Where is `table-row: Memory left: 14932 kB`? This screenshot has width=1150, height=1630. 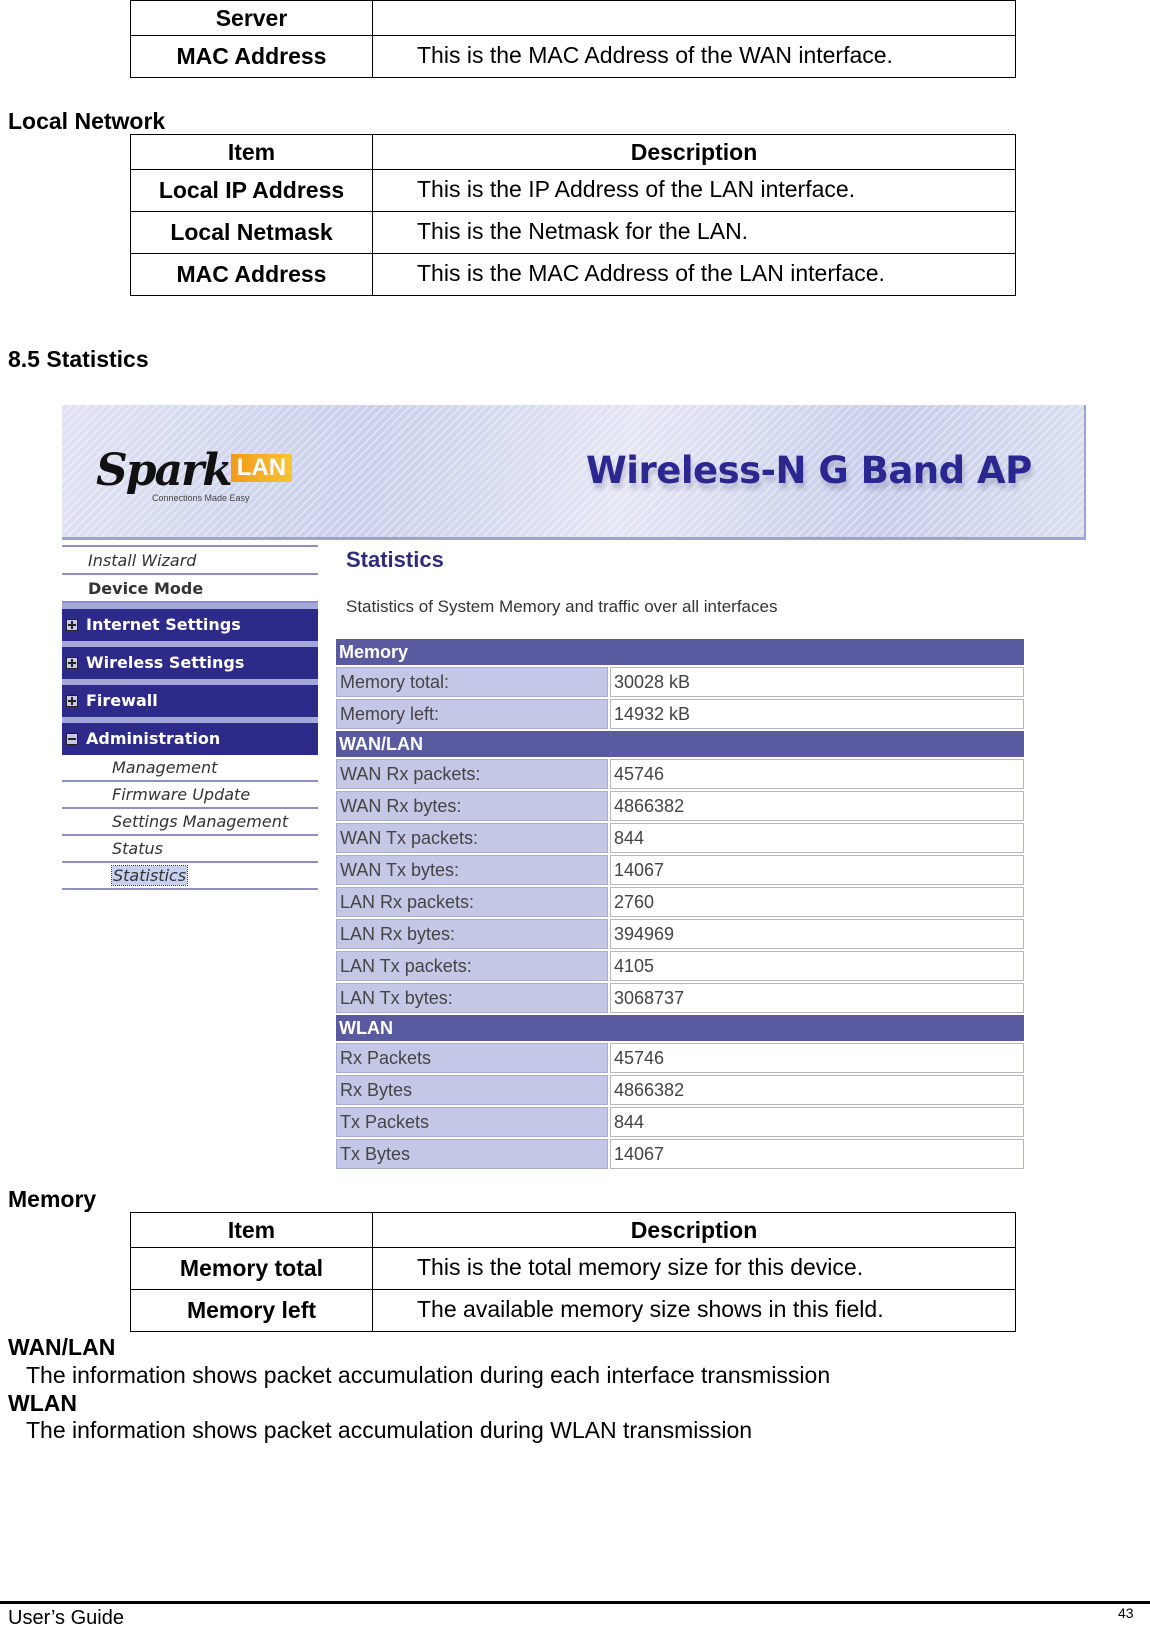
table-row: Memory left: 14932 kB is located at coordinates (680, 714).